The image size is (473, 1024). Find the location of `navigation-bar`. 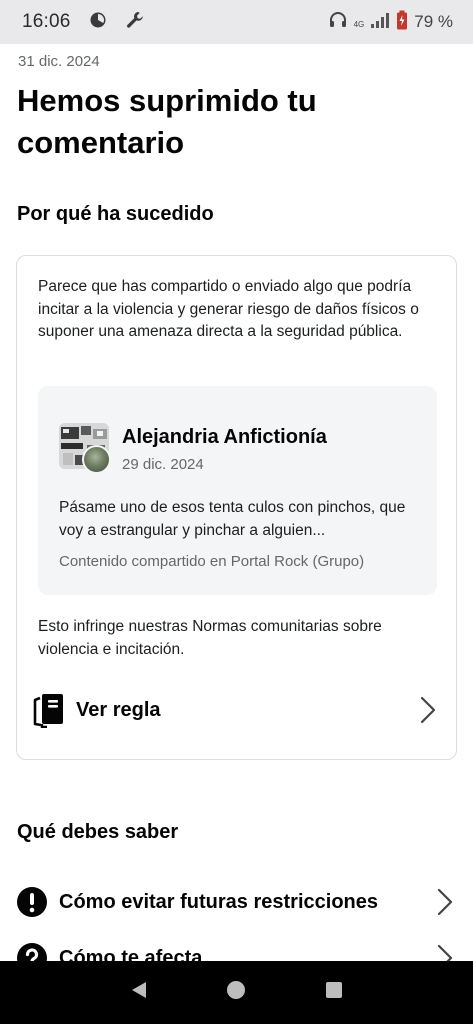

navigation-bar is located at coordinates (236, 992).